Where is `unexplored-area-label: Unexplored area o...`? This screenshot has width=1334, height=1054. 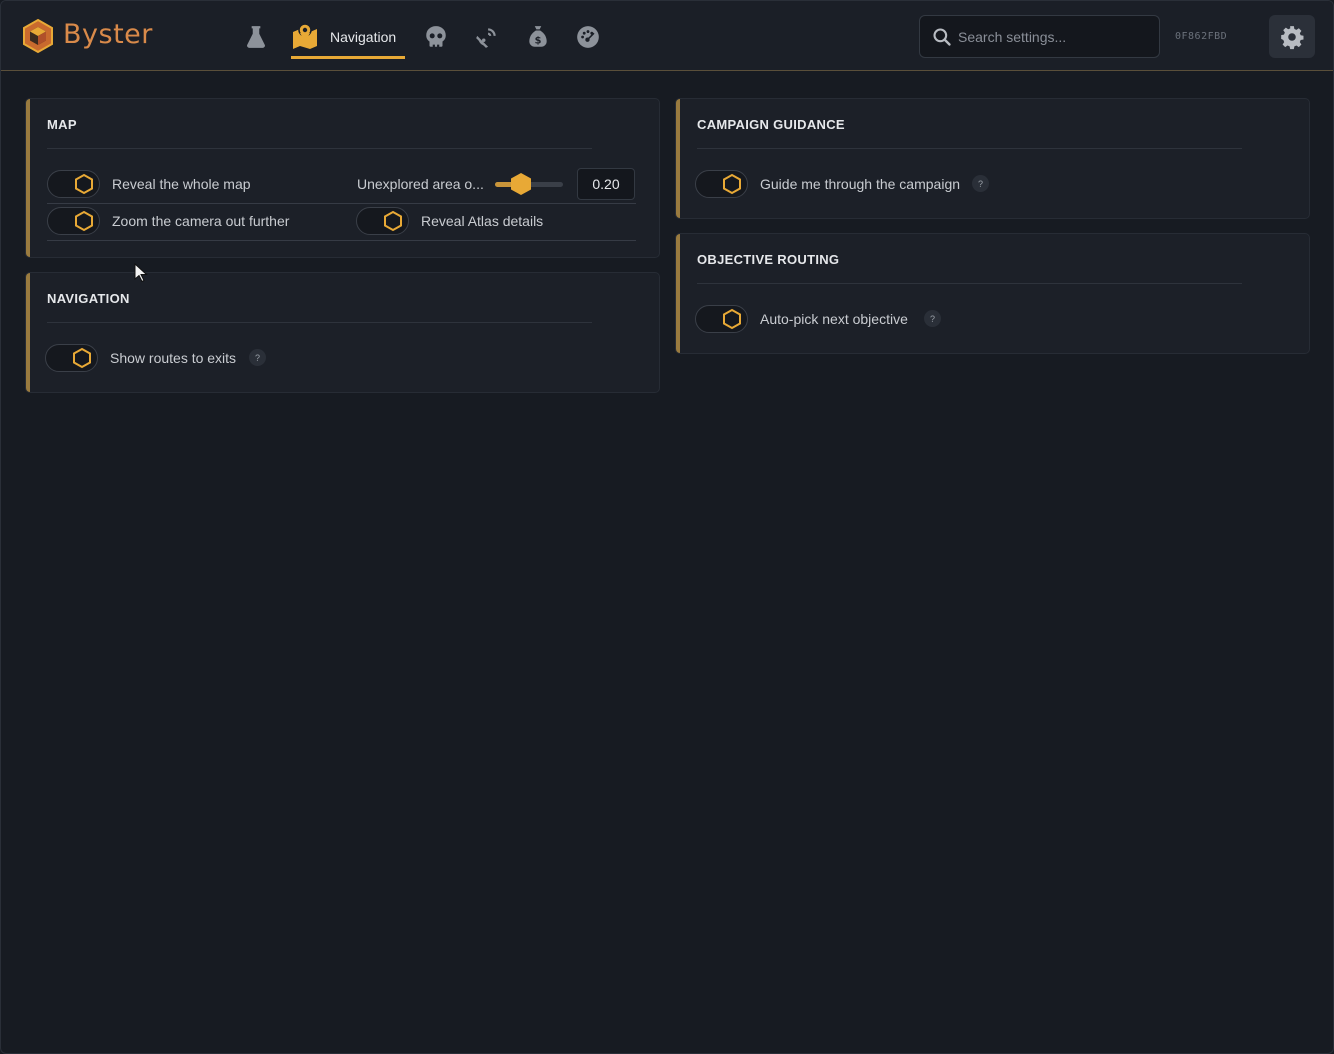 unexplored-area-label: Unexplored area o... is located at coordinates (420, 184).